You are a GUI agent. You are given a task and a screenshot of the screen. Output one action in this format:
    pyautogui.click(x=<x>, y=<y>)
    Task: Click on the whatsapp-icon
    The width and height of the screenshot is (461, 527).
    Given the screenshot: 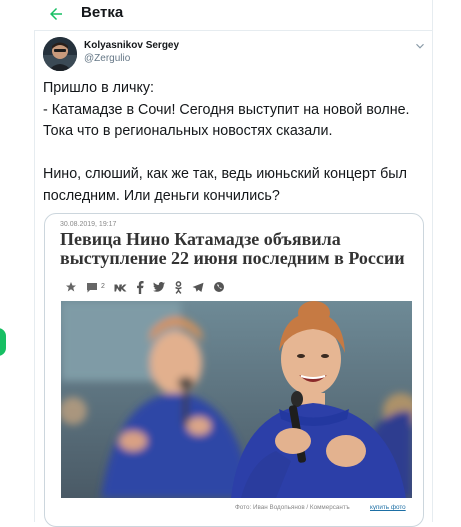 What is the action you would take?
    pyautogui.click(x=219, y=287)
    